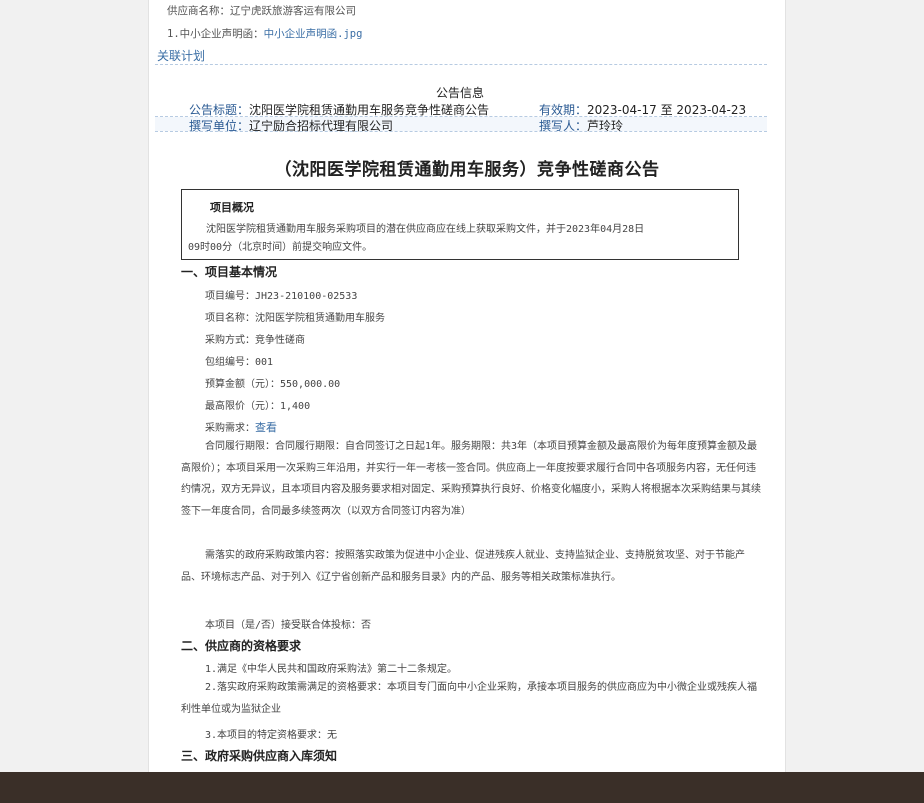 The width and height of the screenshot is (924, 803). What do you see at coordinates (622, 110) in the screenshot?
I see `validity-from: 2023-04-17` at bounding box center [622, 110].